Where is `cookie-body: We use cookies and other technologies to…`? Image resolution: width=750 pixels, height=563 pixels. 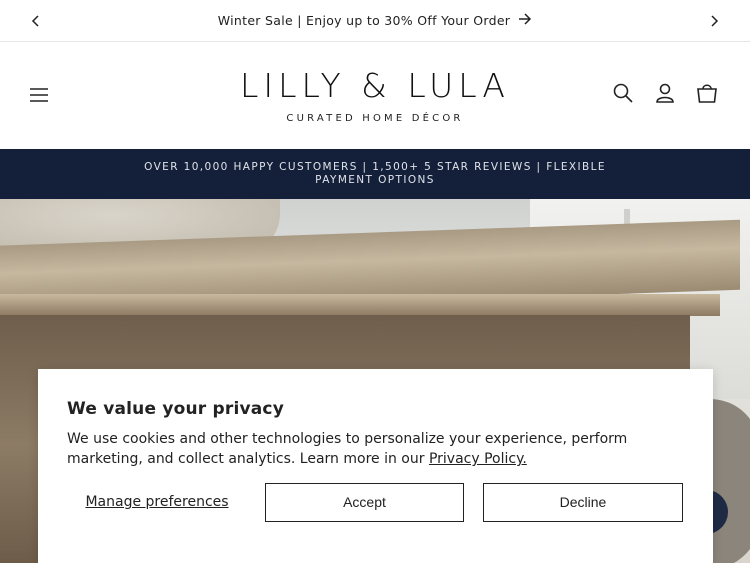 cookie-body: We use cookies and other technologies to… is located at coordinates (375, 449).